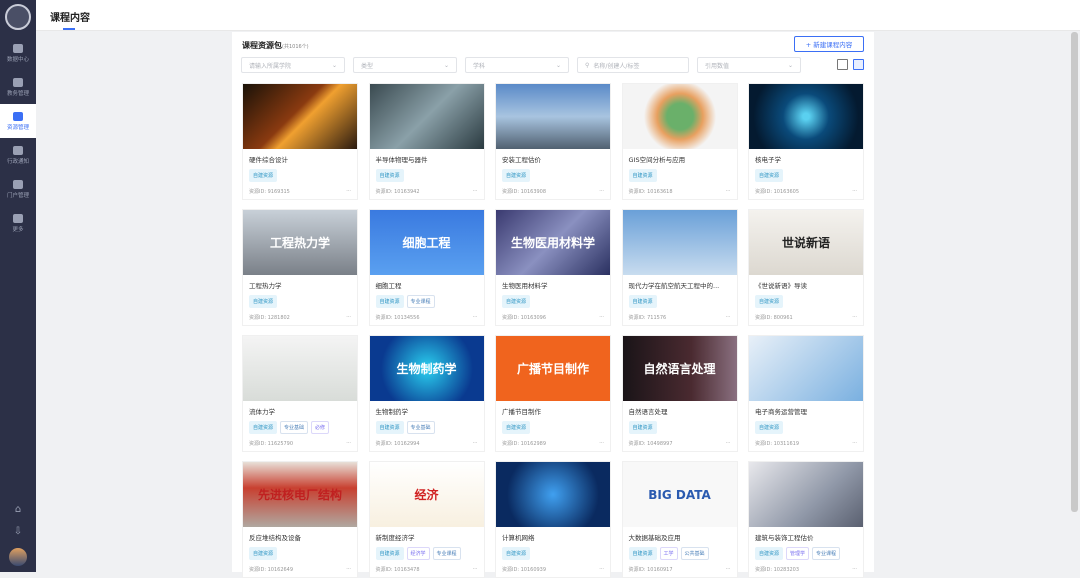 The image size is (1080, 578). I want to click on course-card: 生物制药学 生物制药学 自建资源 专业基础 资源ID: 10162994 ···, so click(426, 393).